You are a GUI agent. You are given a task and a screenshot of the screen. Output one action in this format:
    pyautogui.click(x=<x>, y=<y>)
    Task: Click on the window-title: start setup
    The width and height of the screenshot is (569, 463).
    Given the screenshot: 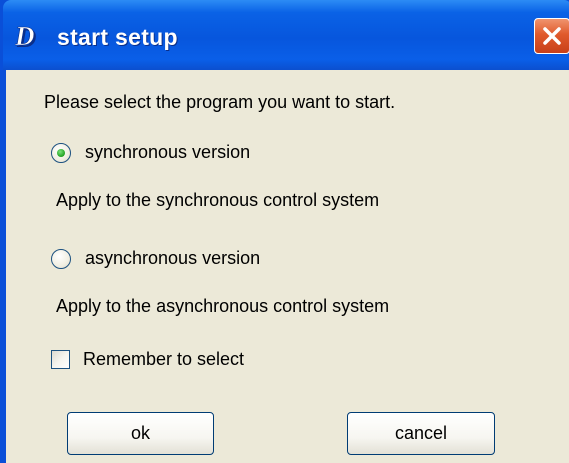 What is the action you would take?
    pyautogui.click(x=117, y=37)
    